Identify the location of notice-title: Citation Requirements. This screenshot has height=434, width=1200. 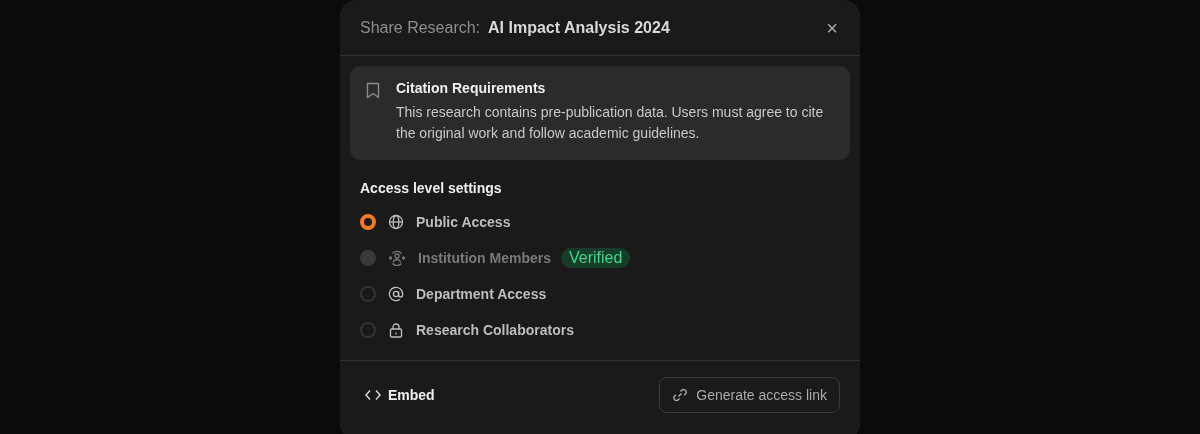
(471, 88).